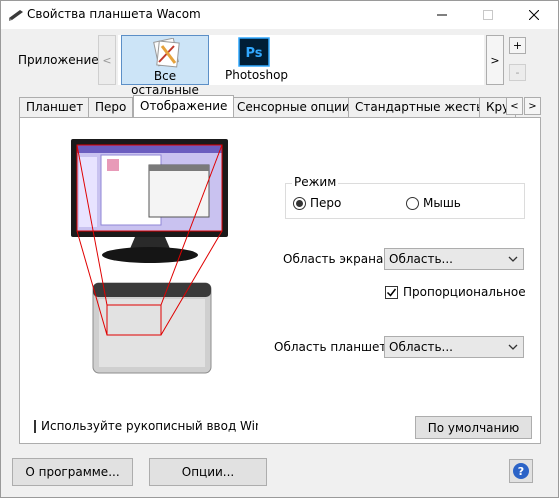  Describe the element at coordinates (336, 347) in the screenshot. I see `tablet-area-label: Область планшета:` at that location.